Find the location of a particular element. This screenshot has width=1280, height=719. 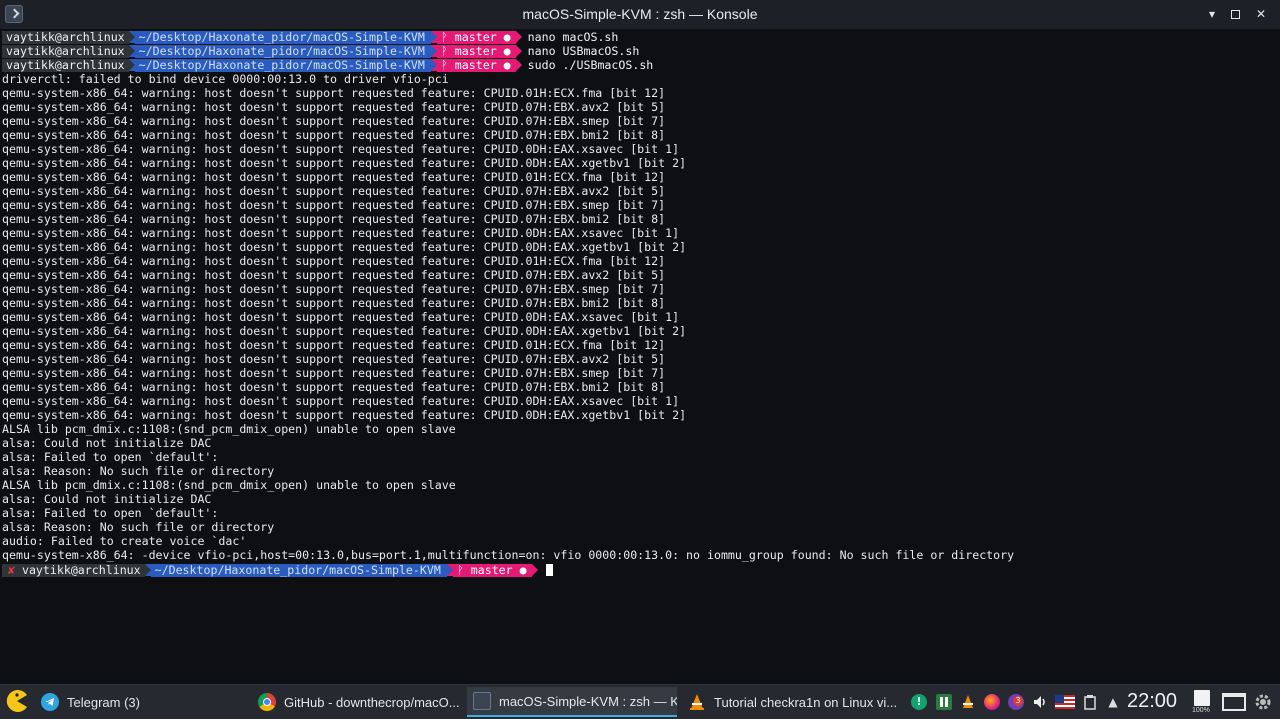

vlc-icon is located at coordinates (697, 702).